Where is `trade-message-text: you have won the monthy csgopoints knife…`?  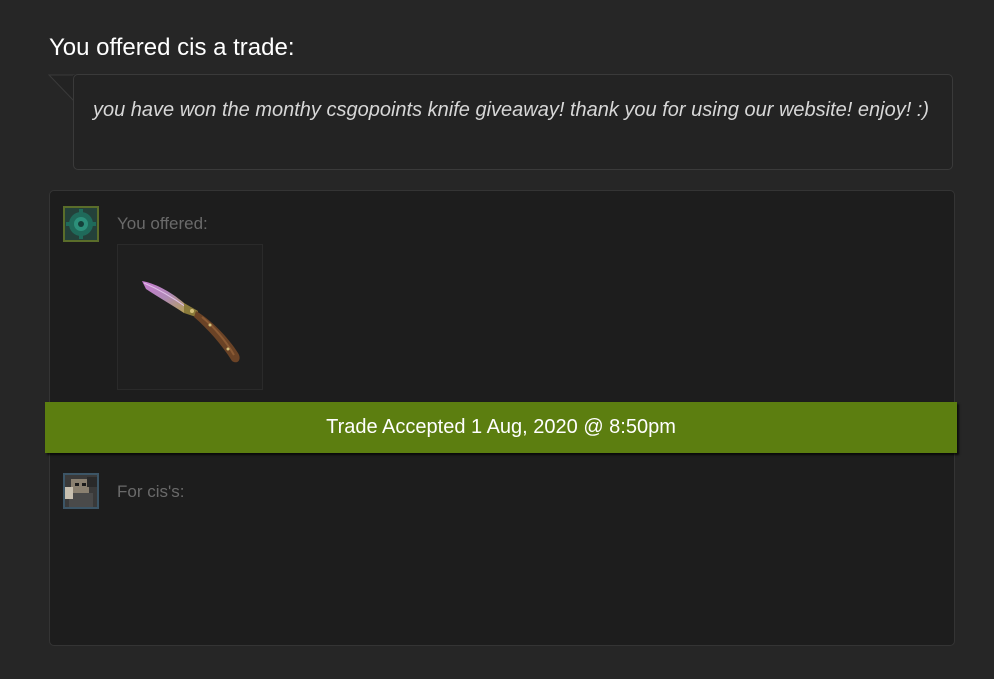 trade-message-text: you have won the monthy csgopoints knife… is located at coordinates (511, 110).